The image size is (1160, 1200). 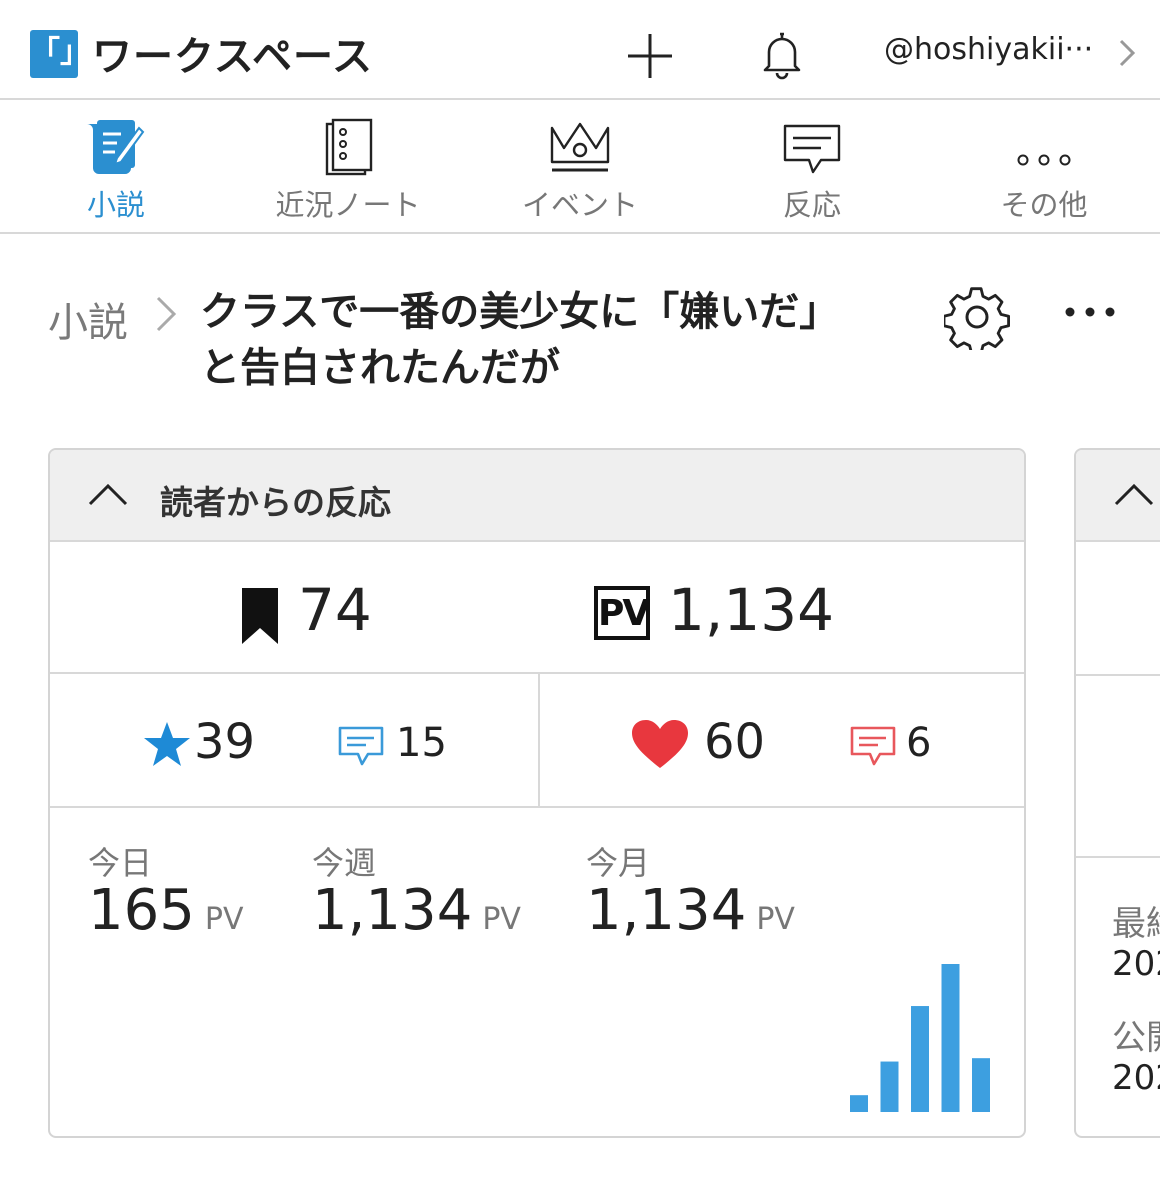 What do you see at coordinates (167, 744) in the screenshot?
I see `star-icon` at bounding box center [167, 744].